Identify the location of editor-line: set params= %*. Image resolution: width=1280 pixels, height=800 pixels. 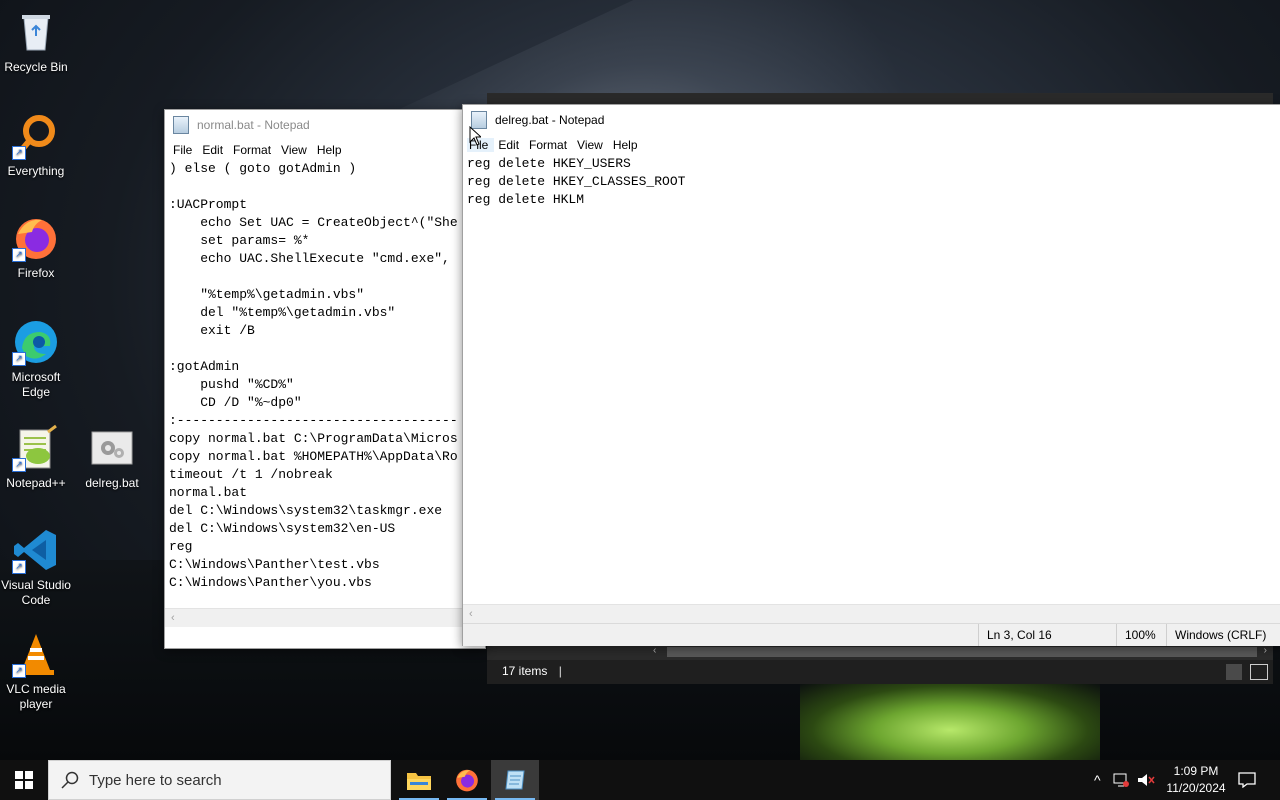
(239, 240).